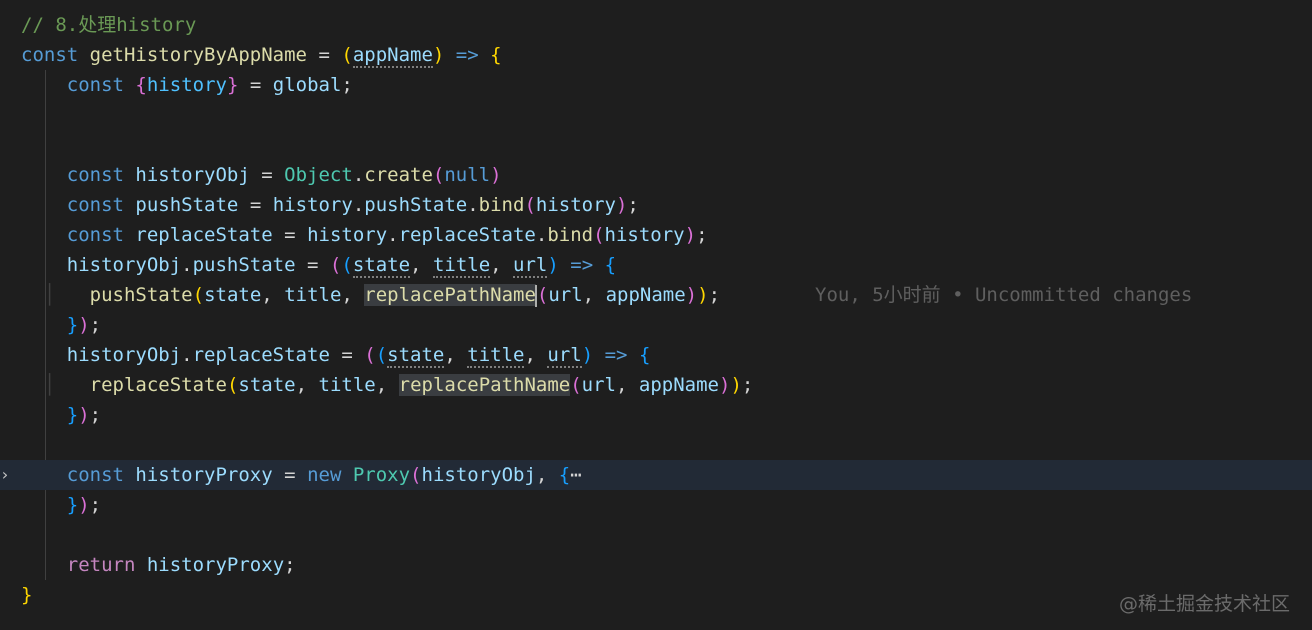  Describe the element at coordinates (6, 475) in the screenshot. I see `chevron-right-icon: ›` at that location.